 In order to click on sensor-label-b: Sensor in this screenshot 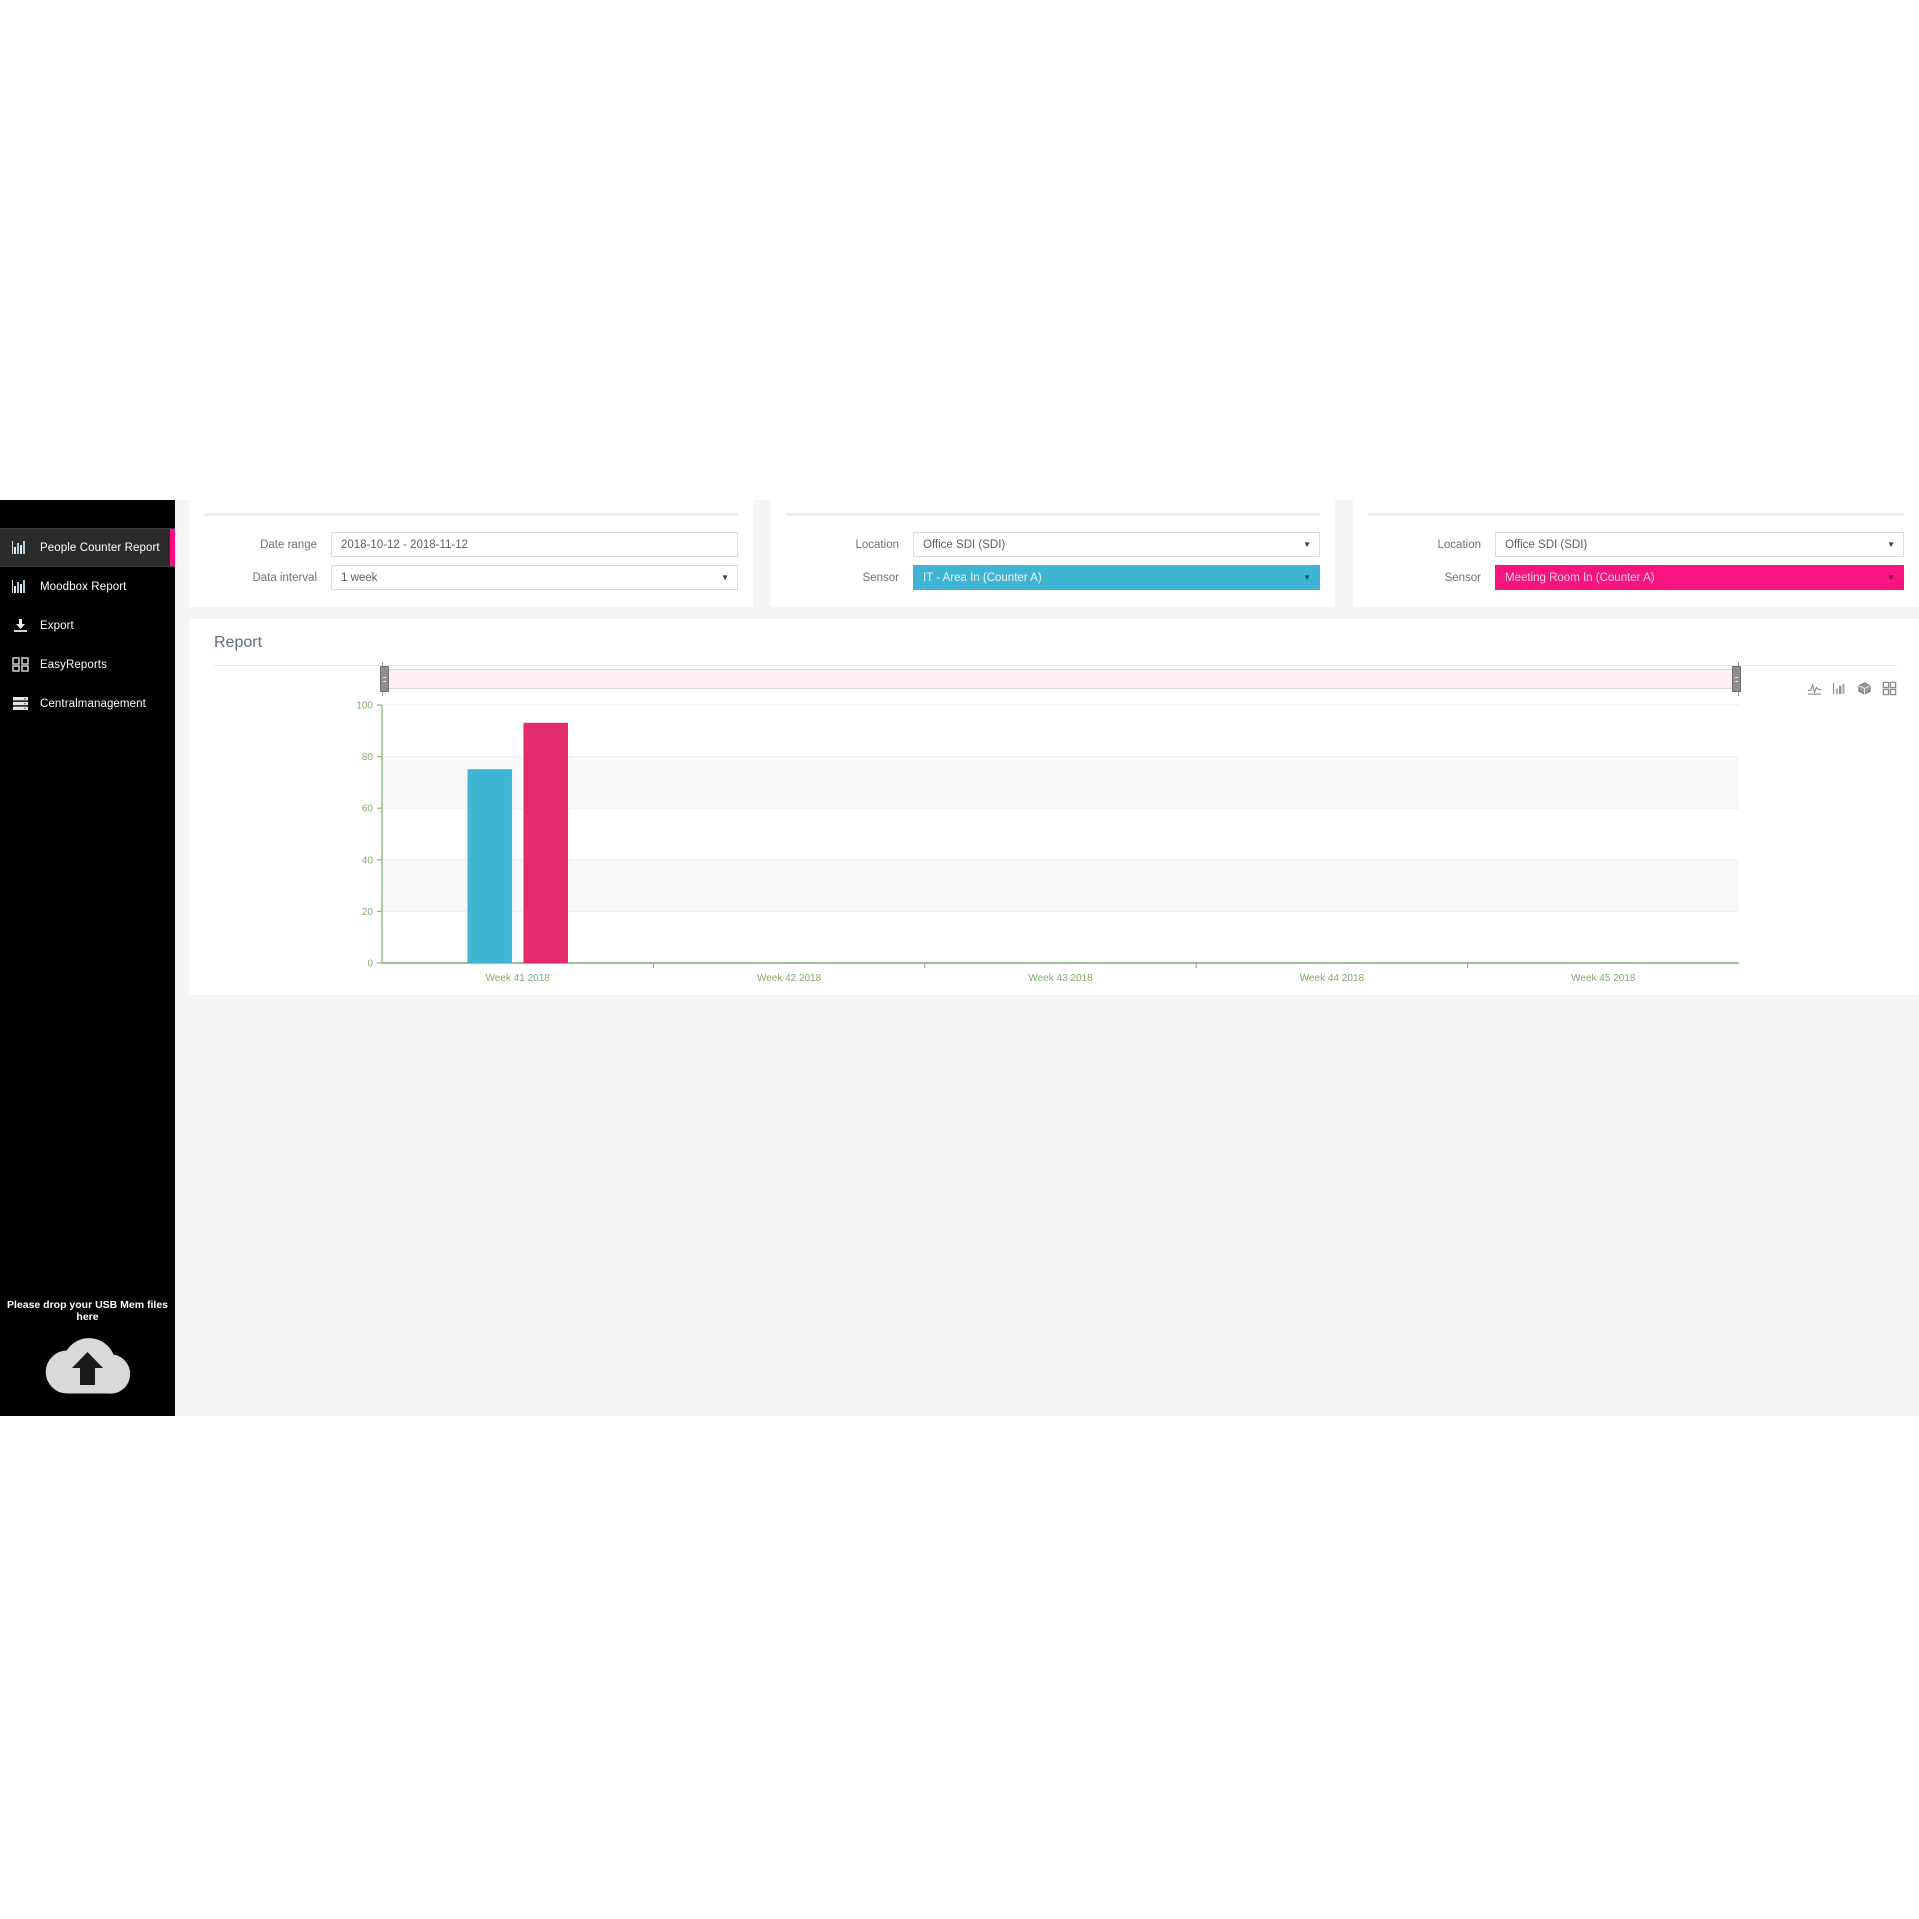, I will do `click(1462, 577)`.